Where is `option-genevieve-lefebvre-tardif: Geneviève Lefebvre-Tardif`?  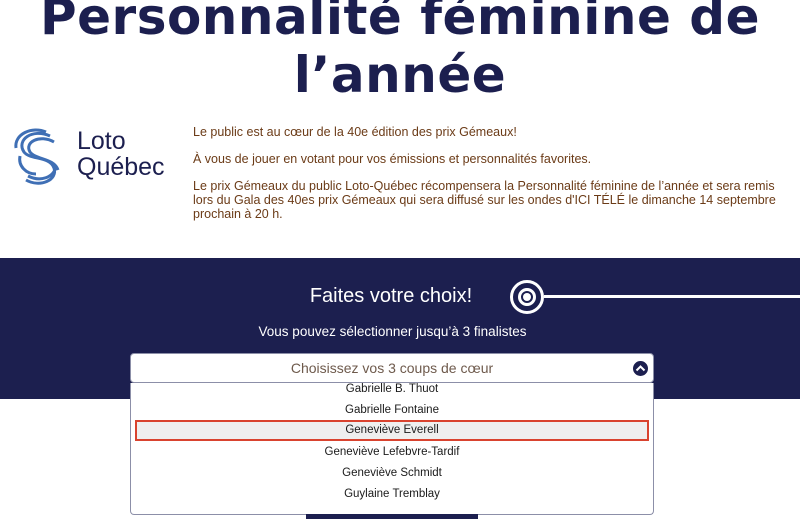
option-genevieve-lefebvre-tardif: Geneviève Lefebvre-Tardif is located at coordinates (392, 452).